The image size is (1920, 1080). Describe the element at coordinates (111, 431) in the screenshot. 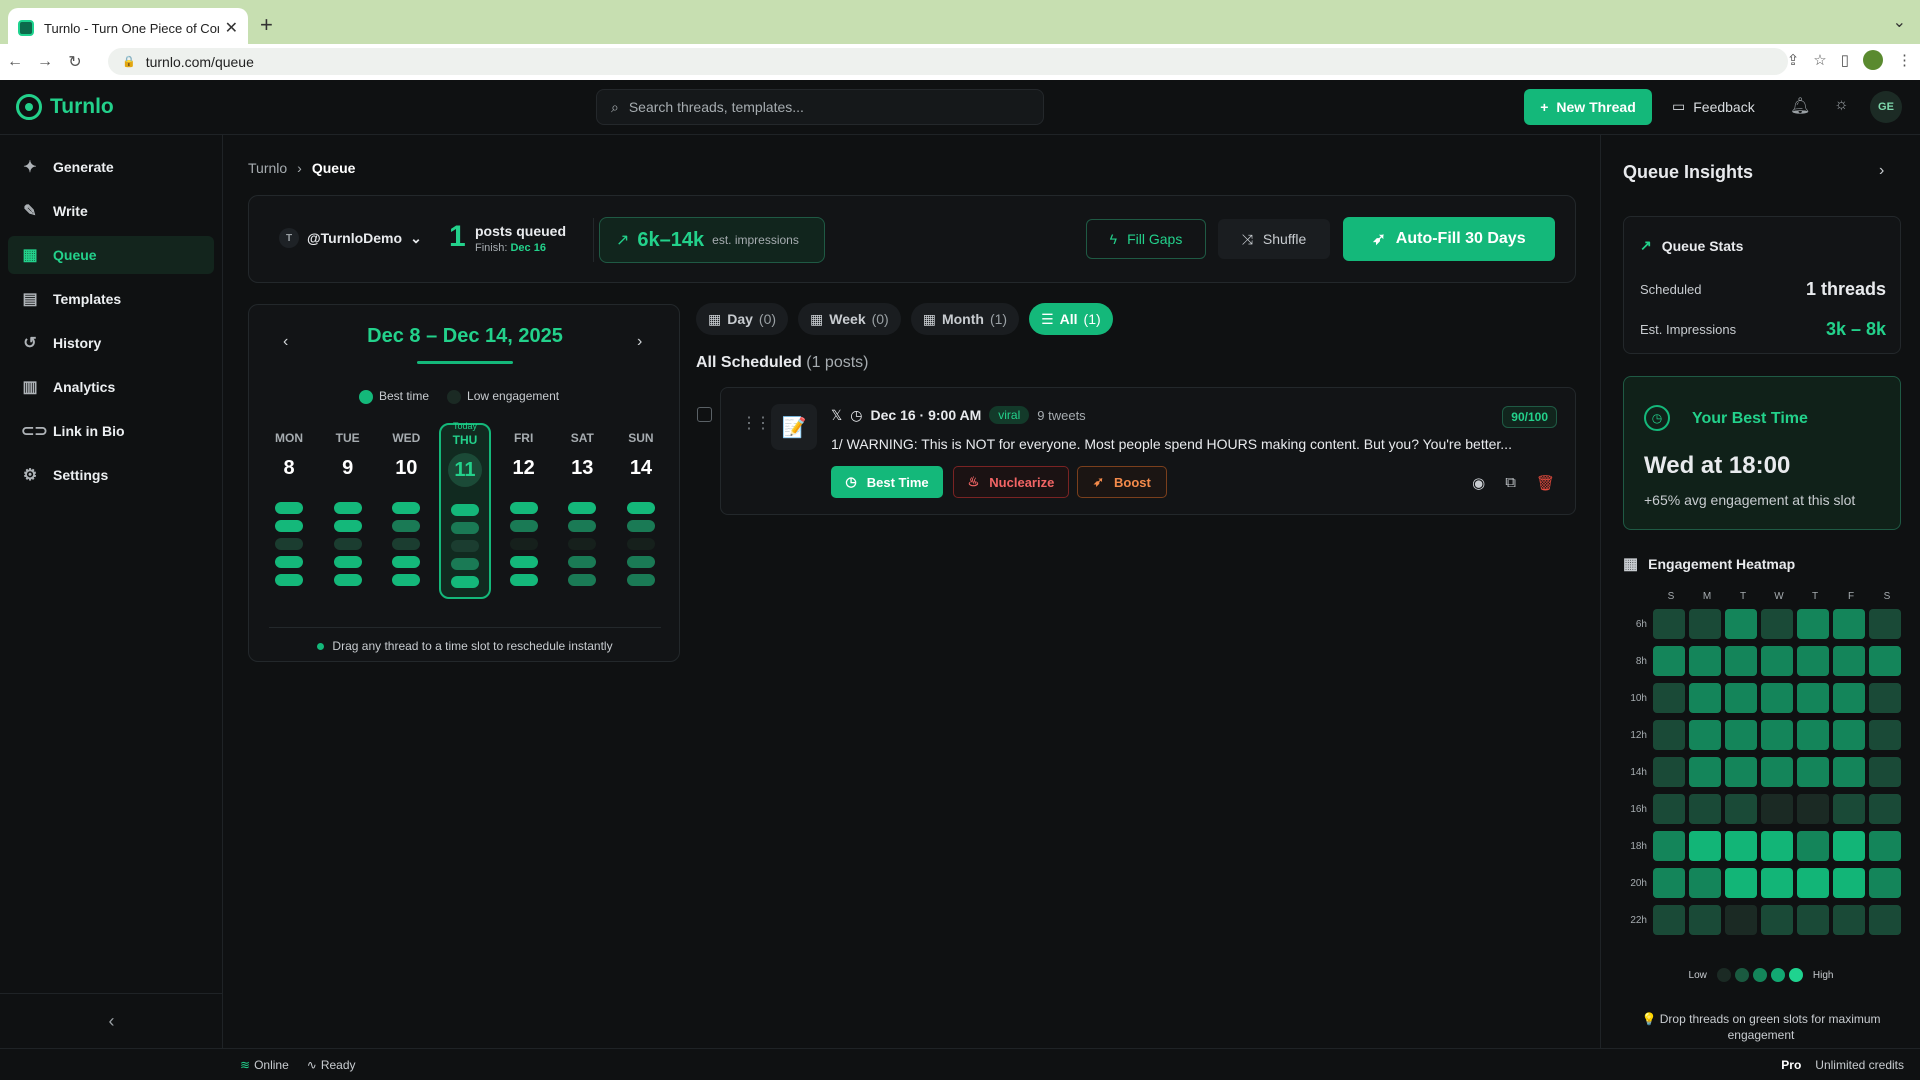

I see `sidebar-item-link-in-bio: ⊂⊃ Link in Bio` at that location.